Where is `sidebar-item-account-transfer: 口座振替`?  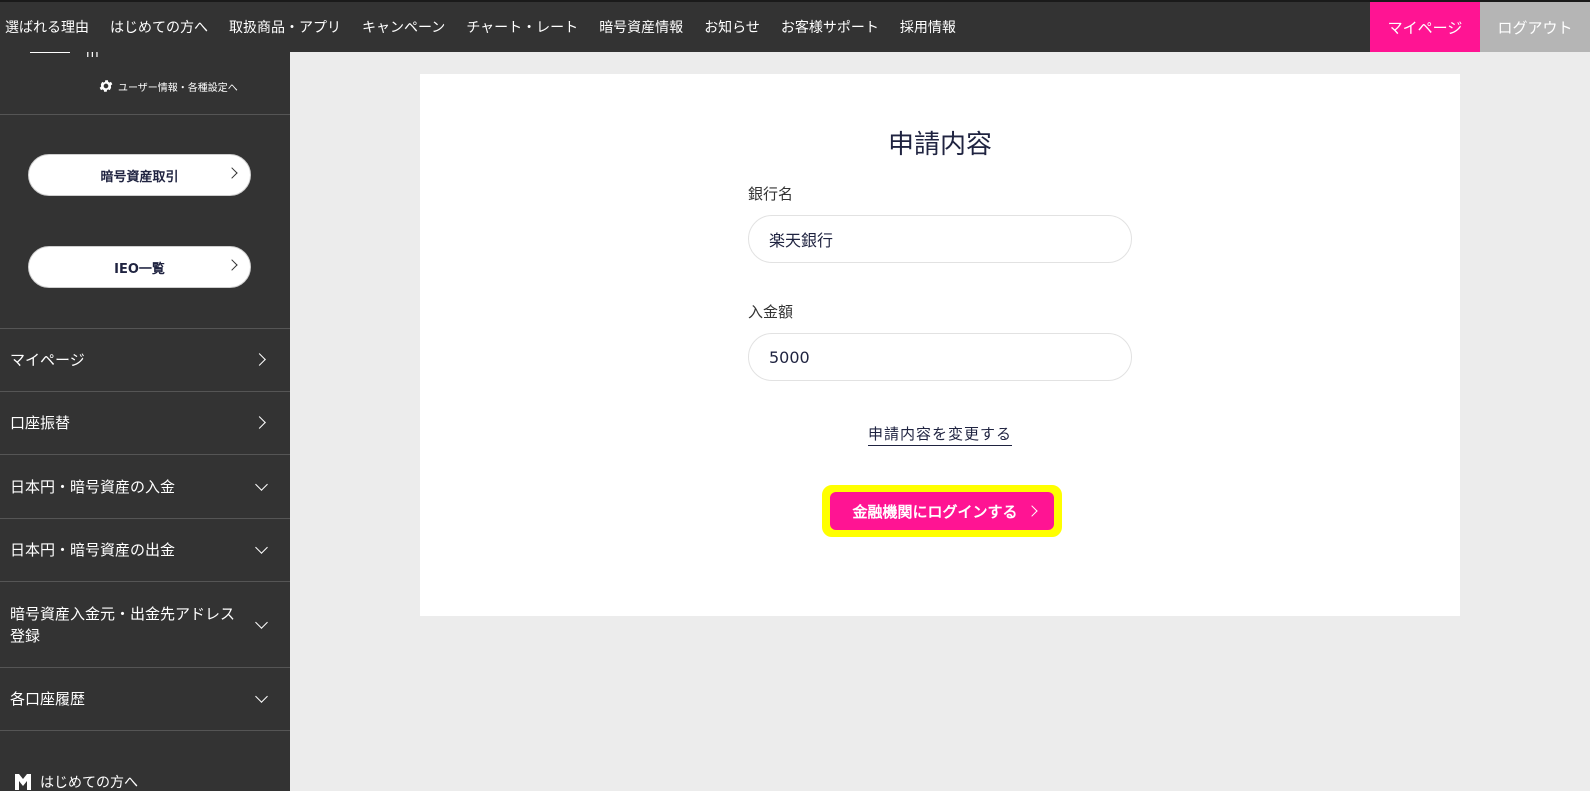
sidebar-item-account-transfer: 口座振替 is located at coordinates (145, 423).